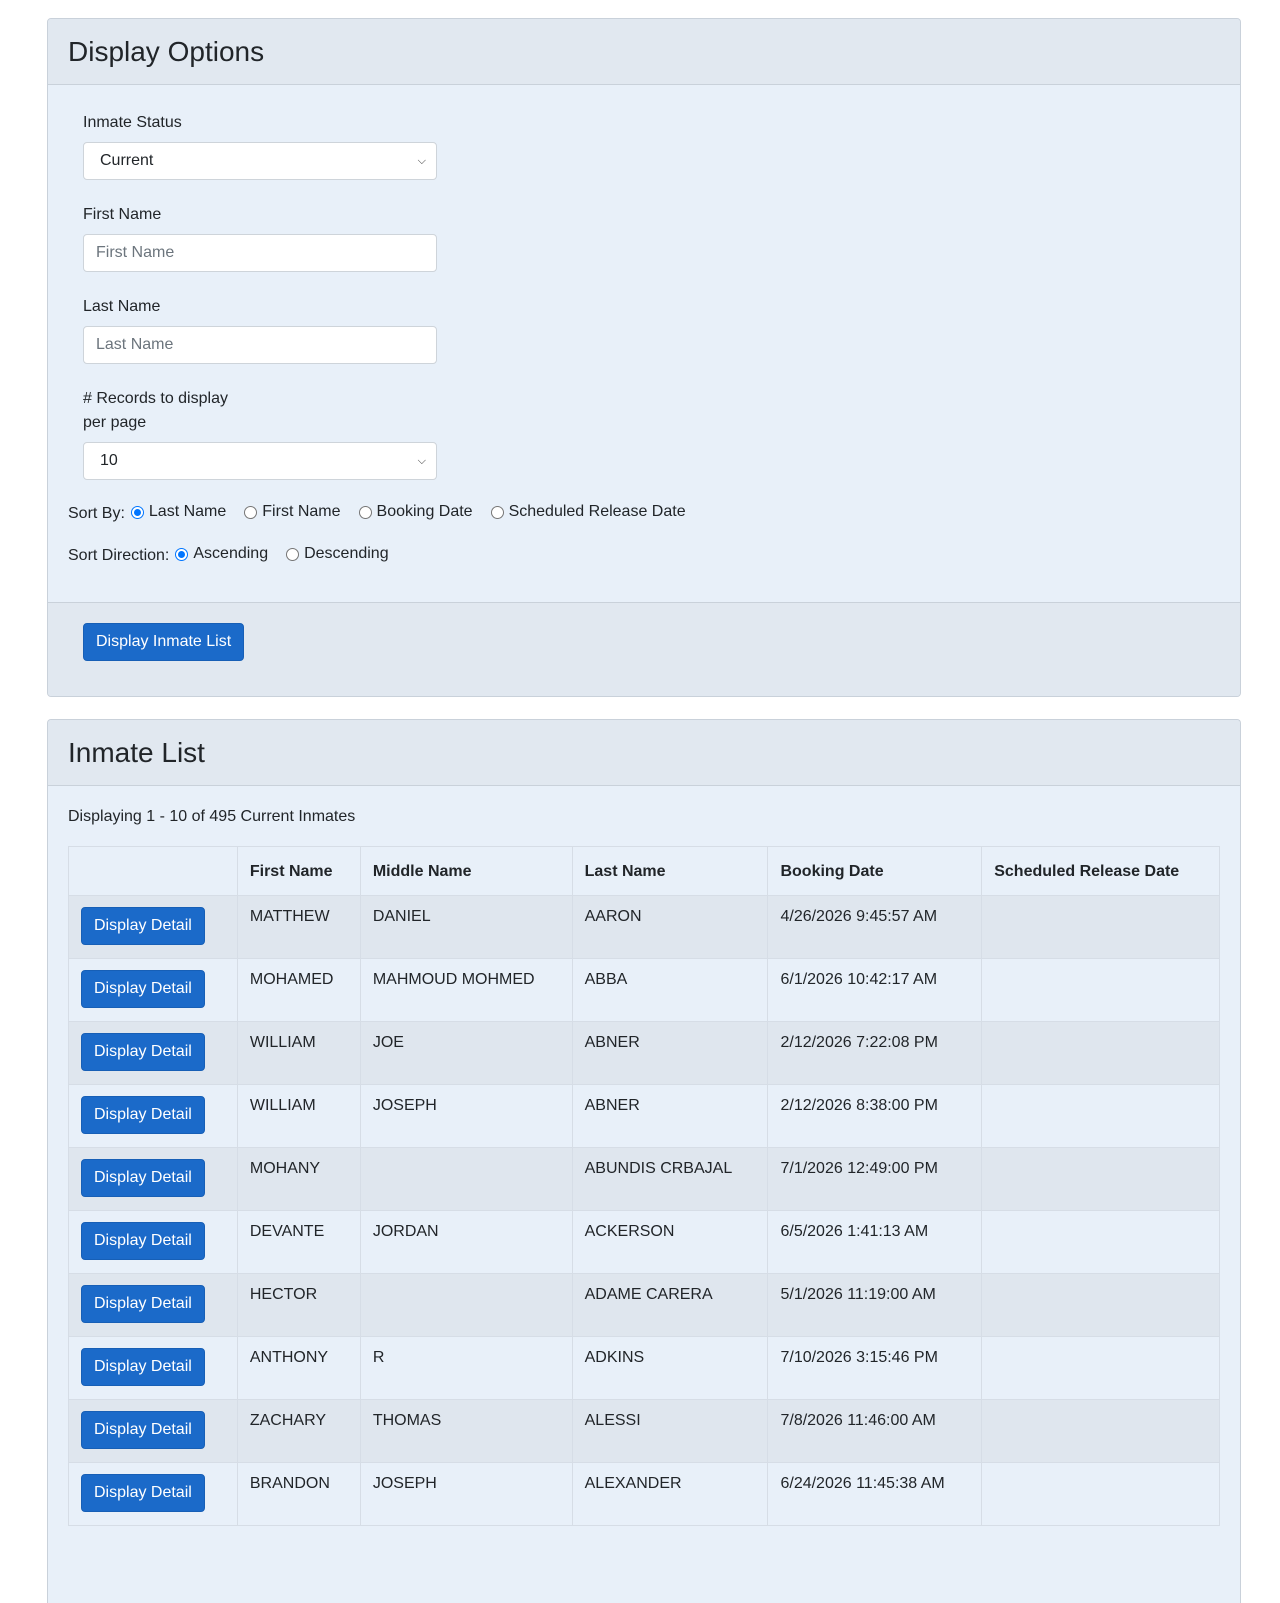 This screenshot has height=1603, width=1280. I want to click on records-per-page-value: 10, so click(109, 460).